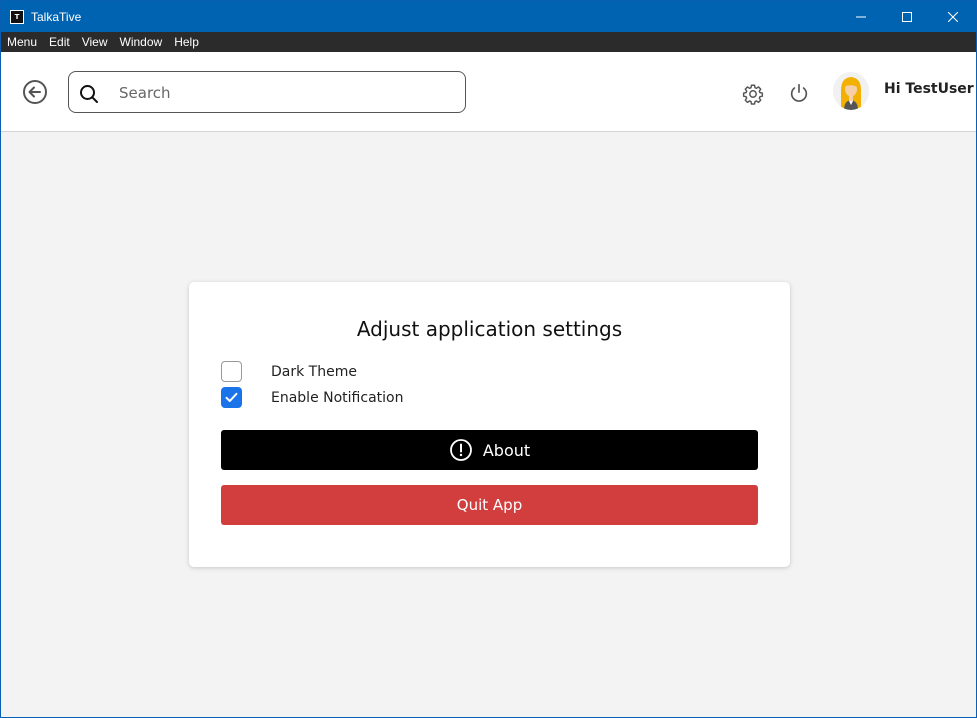 Image resolution: width=977 pixels, height=718 pixels. I want to click on window-controls, so click(907, 16).